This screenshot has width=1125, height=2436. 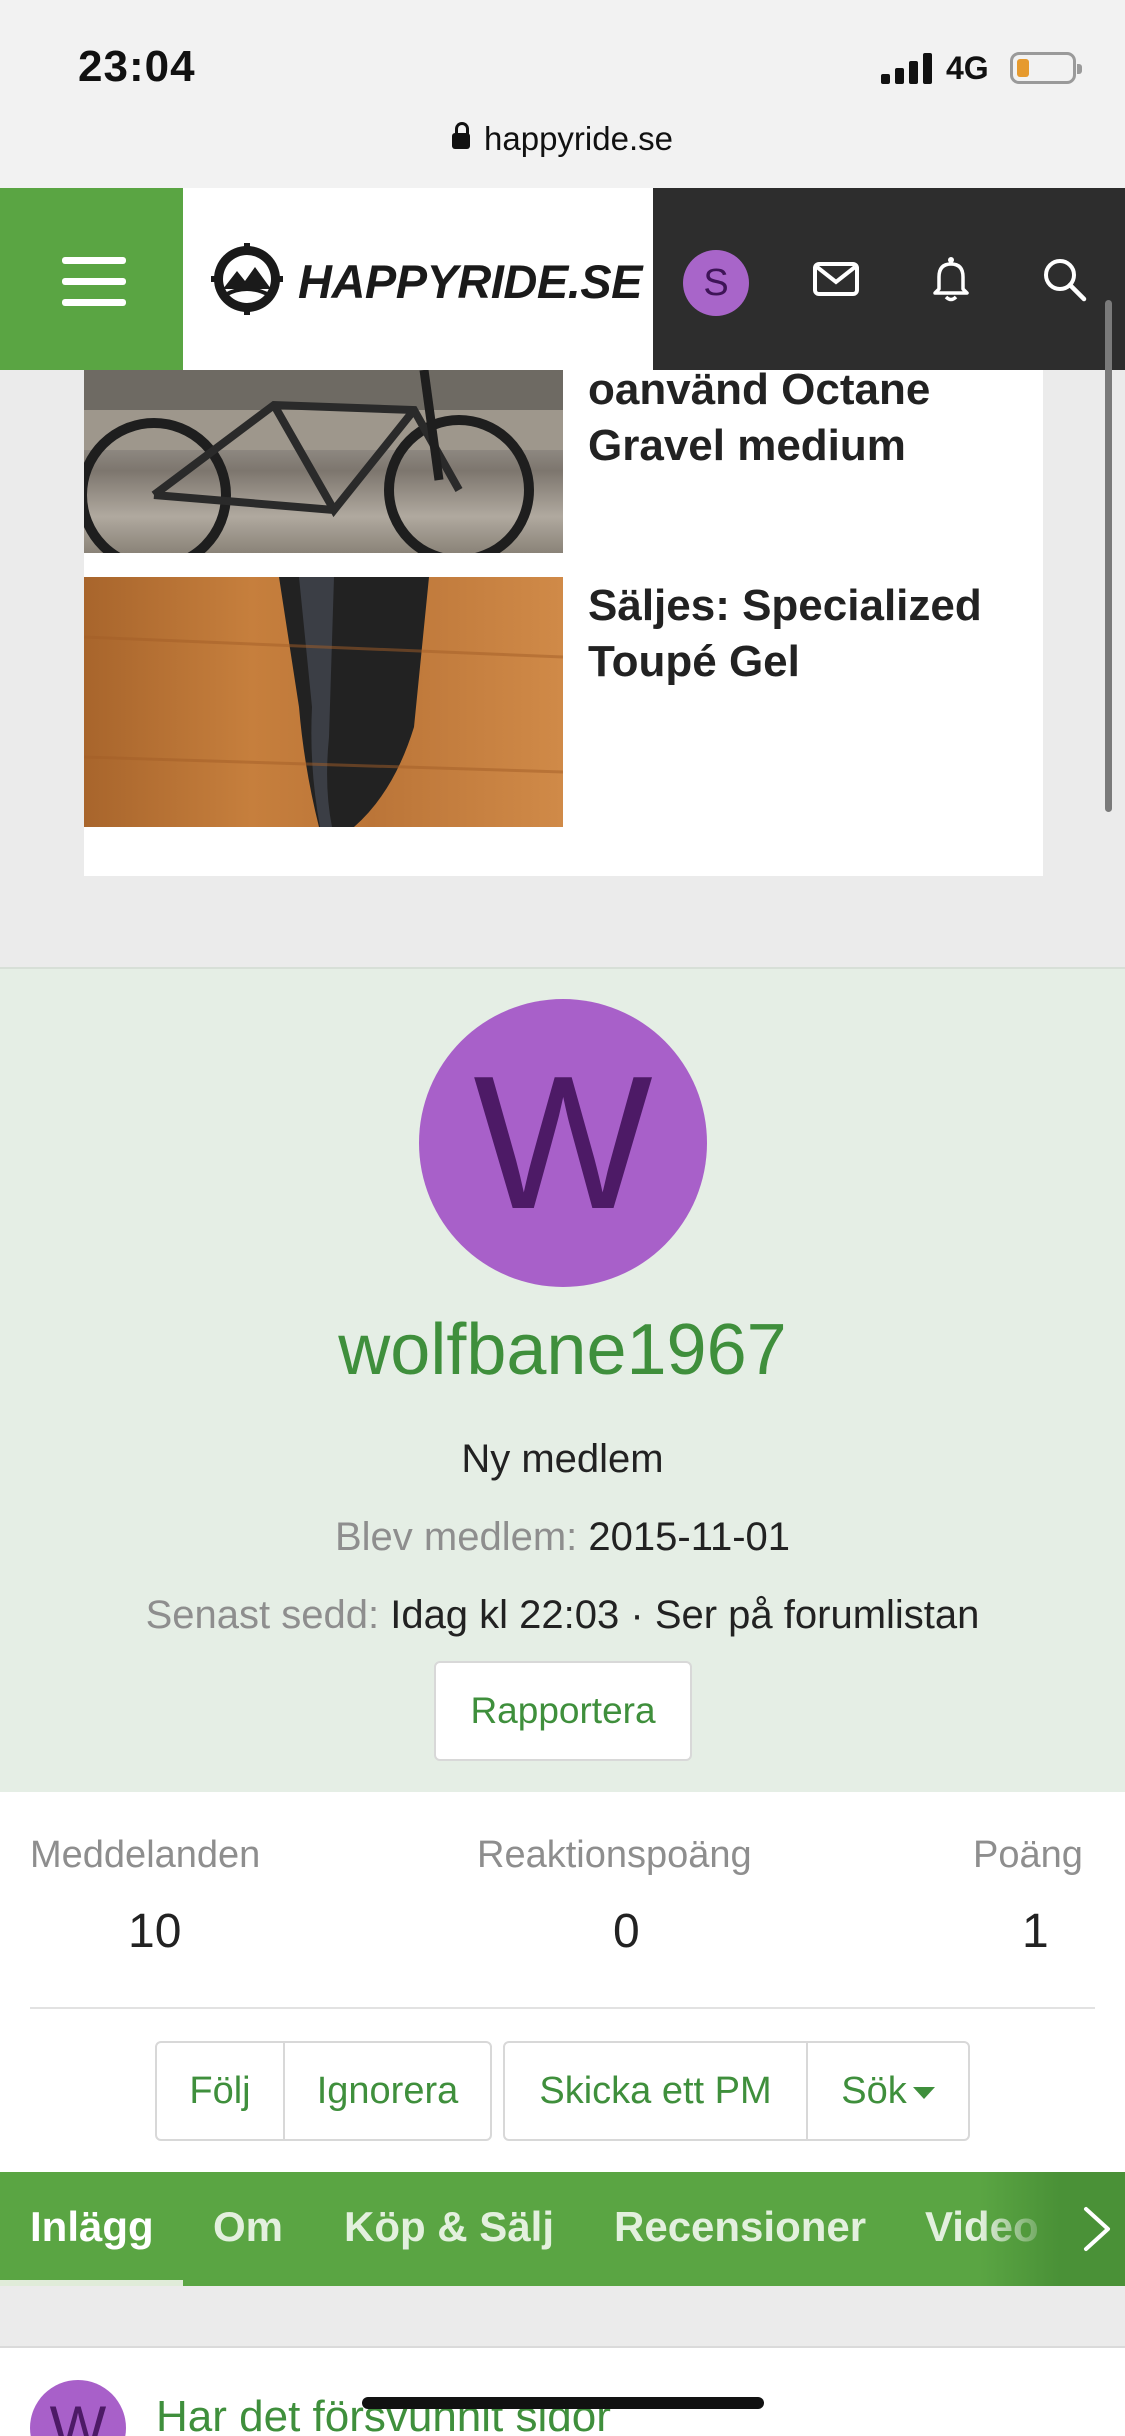 I want to click on profile-joined: Blev medlem: 2015-11-01, so click(x=562, y=1537).